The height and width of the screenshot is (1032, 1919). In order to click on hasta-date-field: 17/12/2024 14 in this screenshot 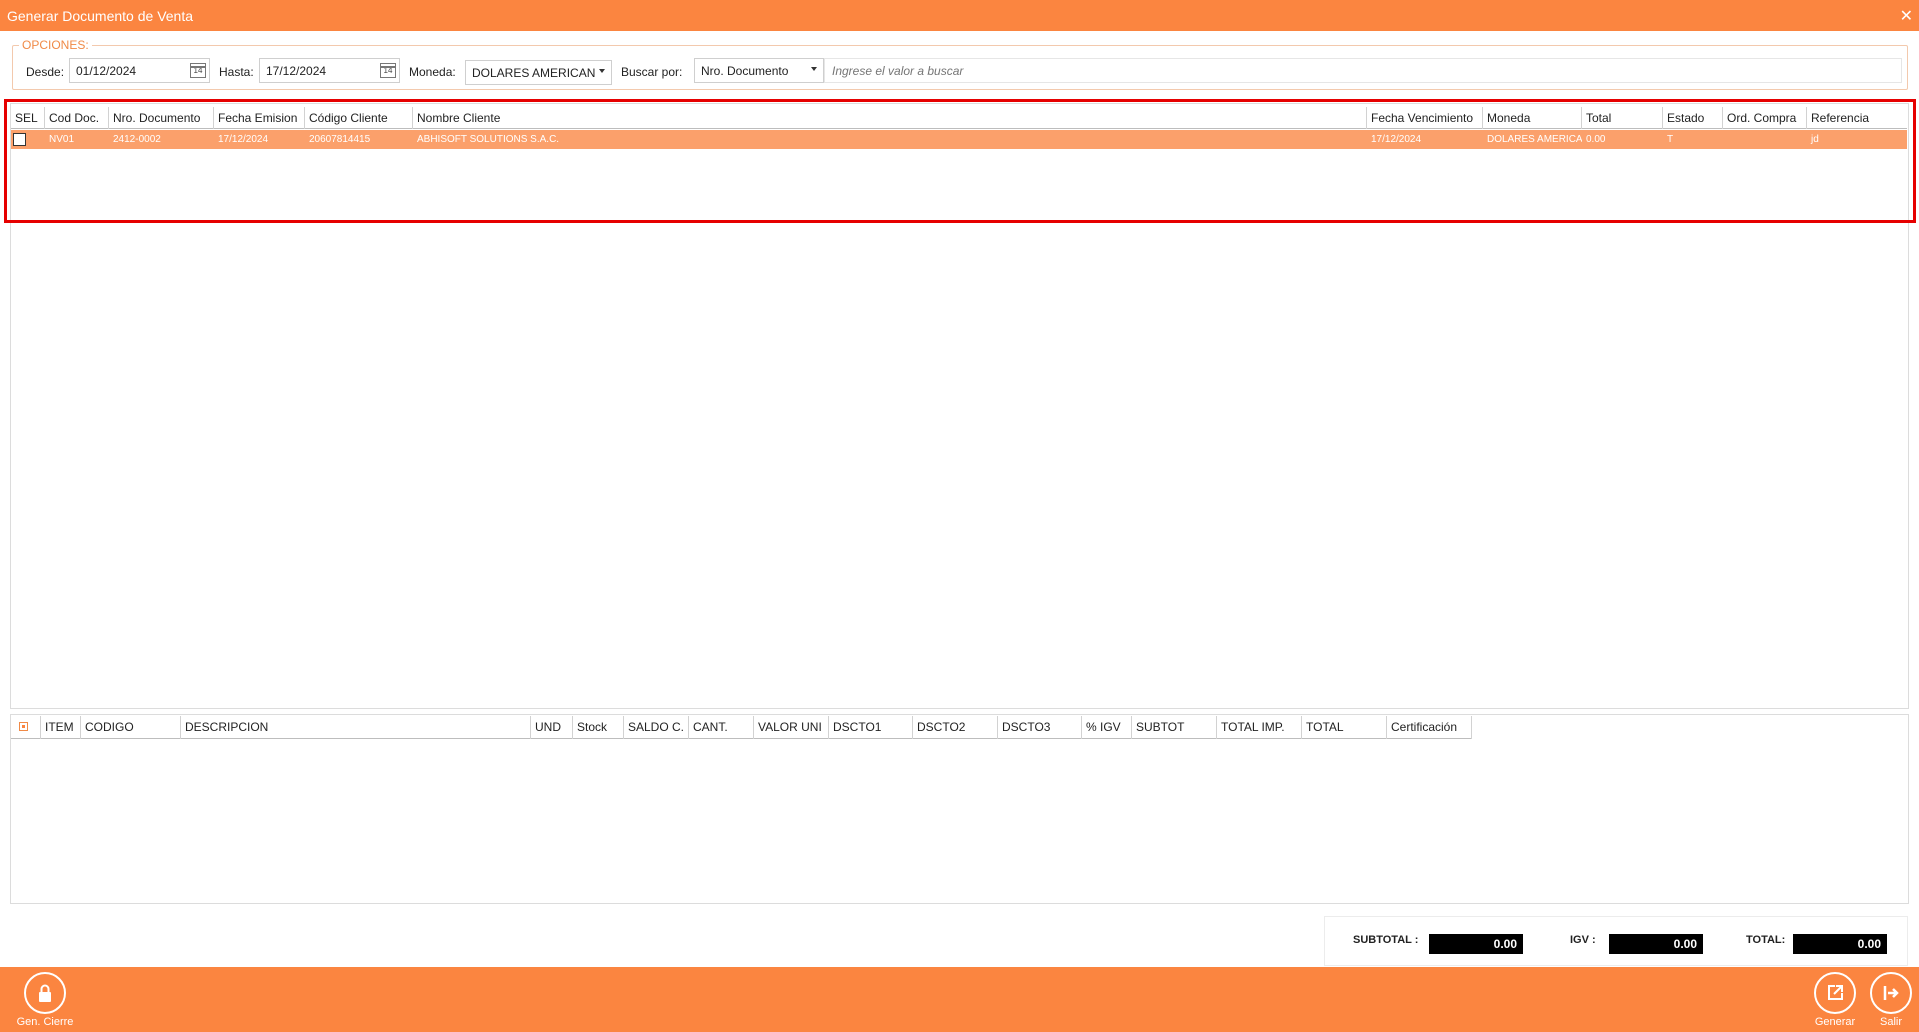, I will do `click(329, 70)`.